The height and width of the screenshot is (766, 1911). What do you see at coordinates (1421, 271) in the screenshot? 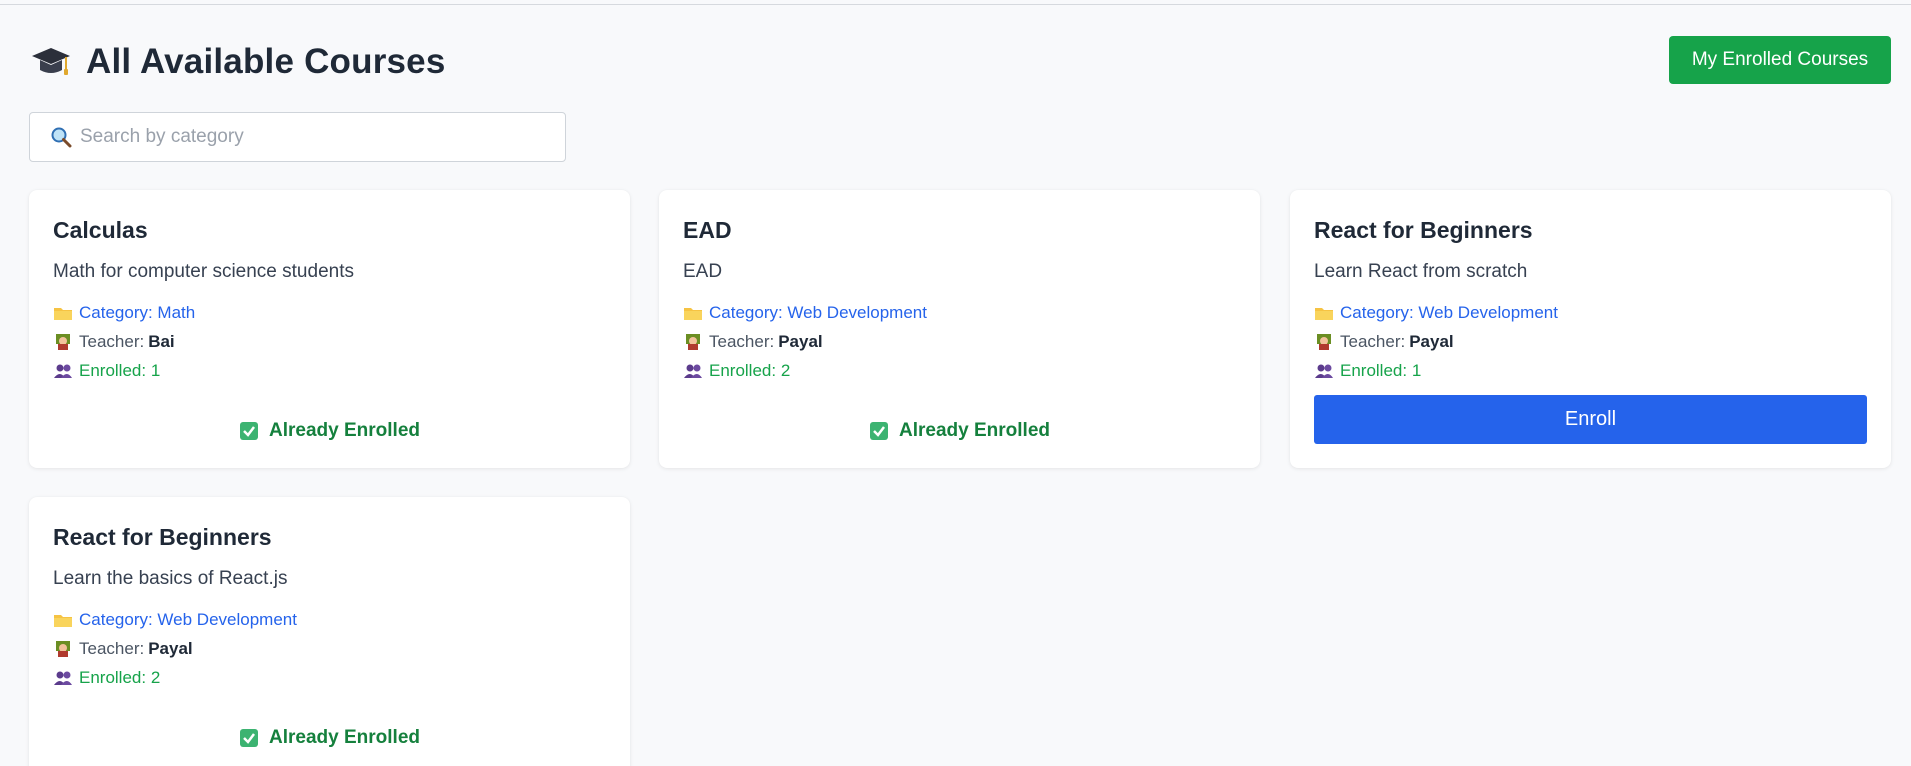
I see `course-description: Learn React from scratch` at bounding box center [1421, 271].